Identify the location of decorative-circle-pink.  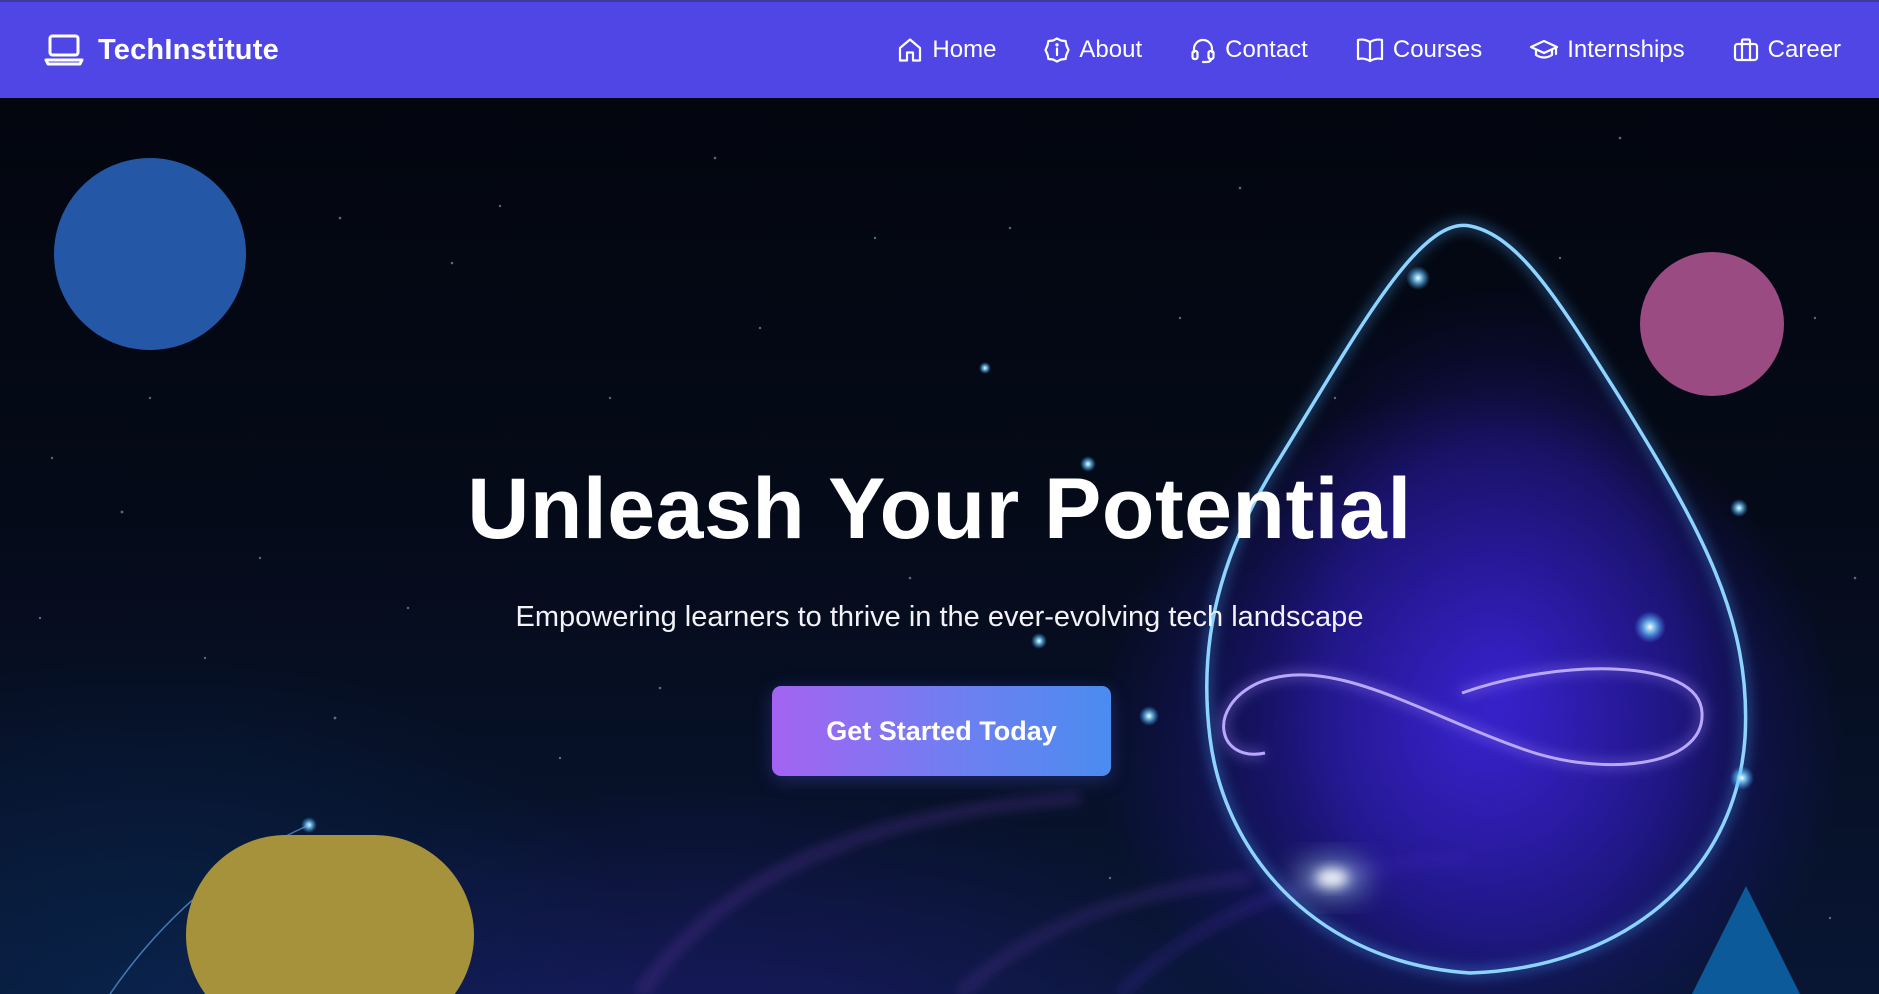
(1712, 324).